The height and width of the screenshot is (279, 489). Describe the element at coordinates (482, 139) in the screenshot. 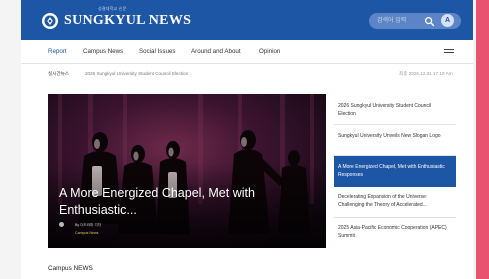

I see `right-accent-strip` at that location.